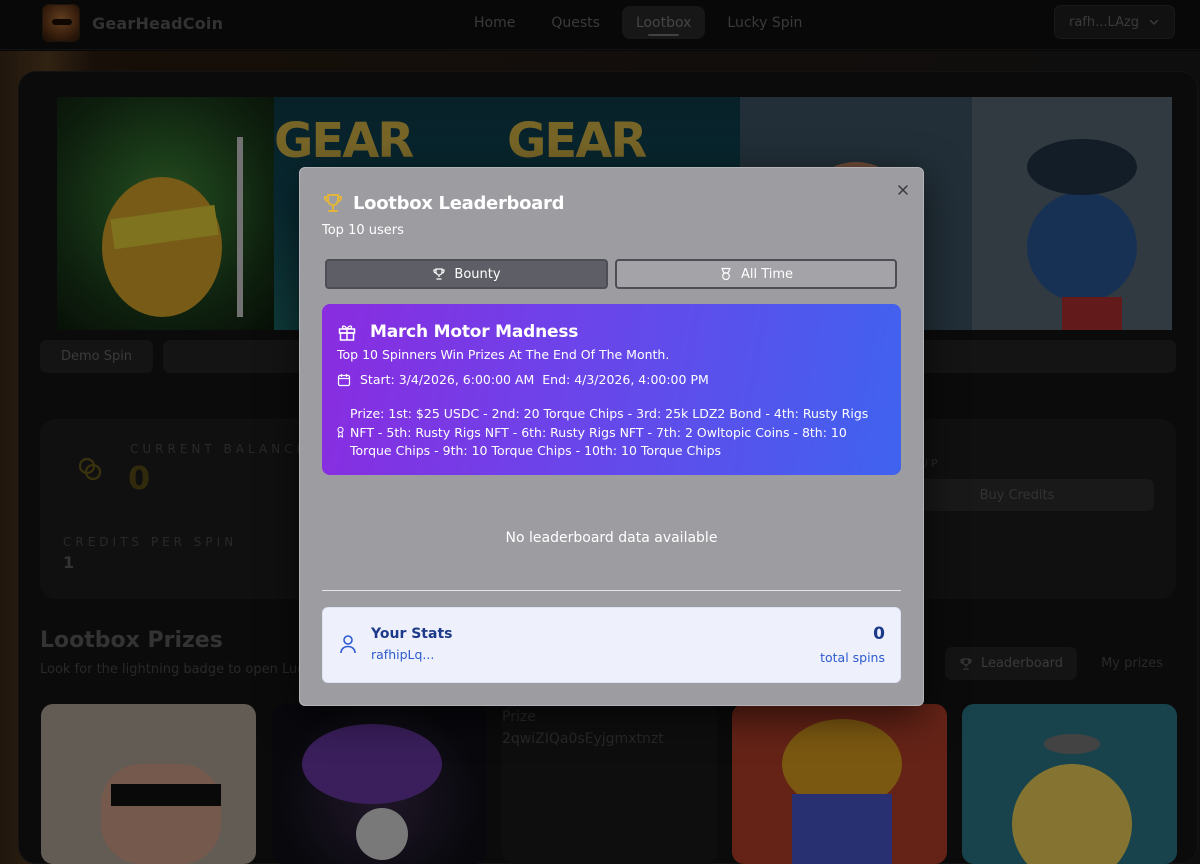 Image resolution: width=1200 pixels, height=864 pixels. I want to click on leaderboard-empty-message: No leaderboard data available, so click(611, 538).